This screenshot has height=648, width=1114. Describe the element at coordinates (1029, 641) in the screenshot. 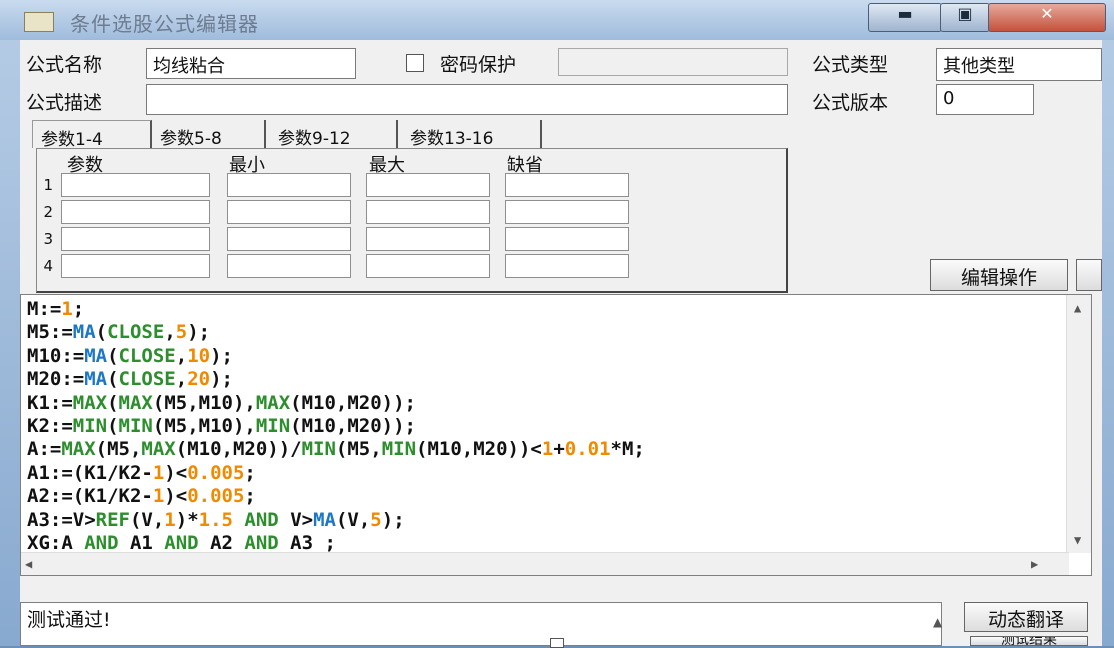

I see `test-result-button: 测试结果` at that location.